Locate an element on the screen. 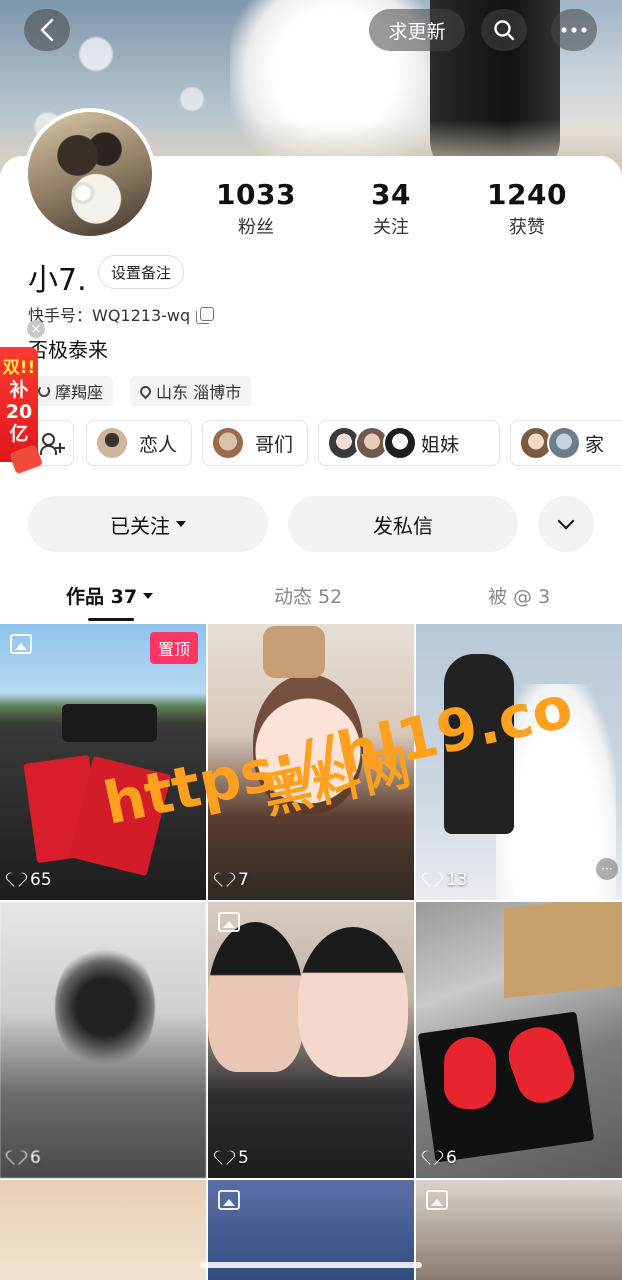  copy-icon is located at coordinates (205, 315).